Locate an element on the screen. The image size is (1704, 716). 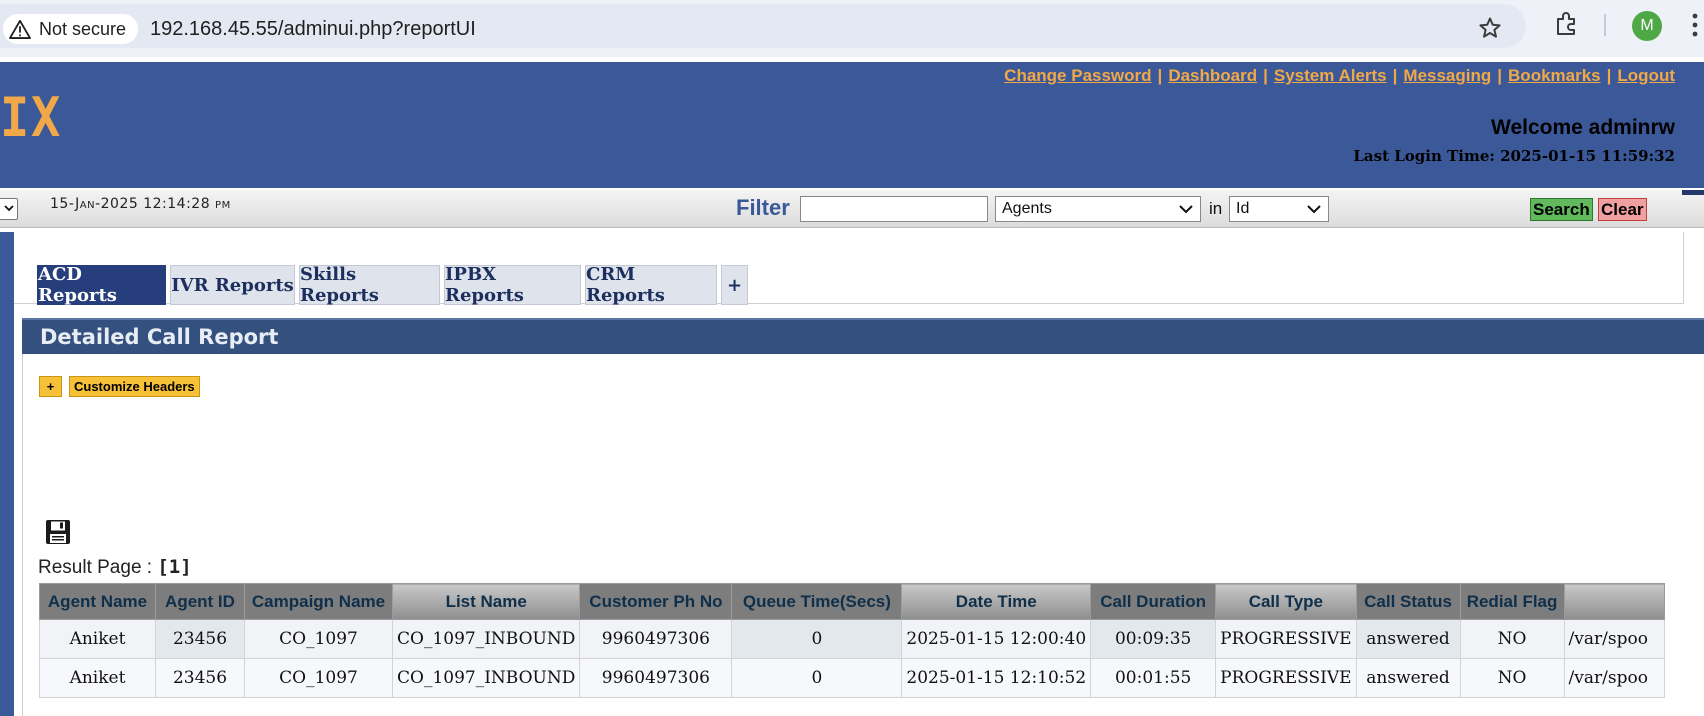
filter-field-value: Id is located at coordinates (1243, 208).